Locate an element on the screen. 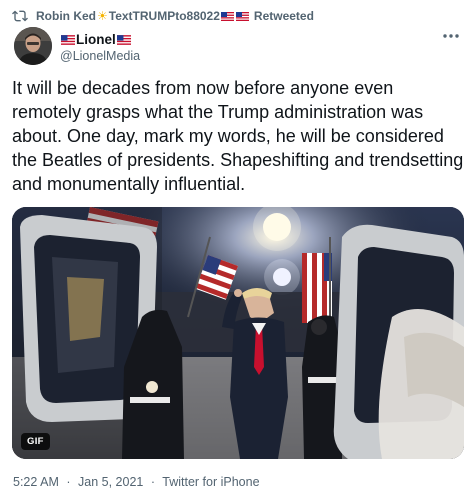  more-options-button is located at coordinates (451, 36).